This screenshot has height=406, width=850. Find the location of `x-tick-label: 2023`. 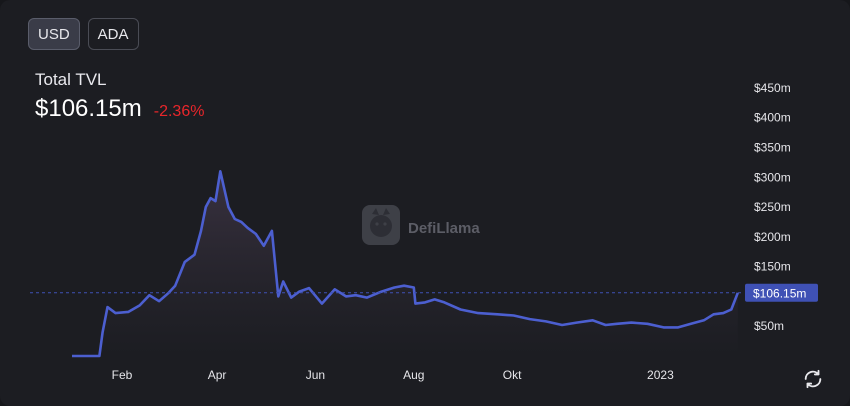

x-tick-label: 2023 is located at coordinates (660, 375).